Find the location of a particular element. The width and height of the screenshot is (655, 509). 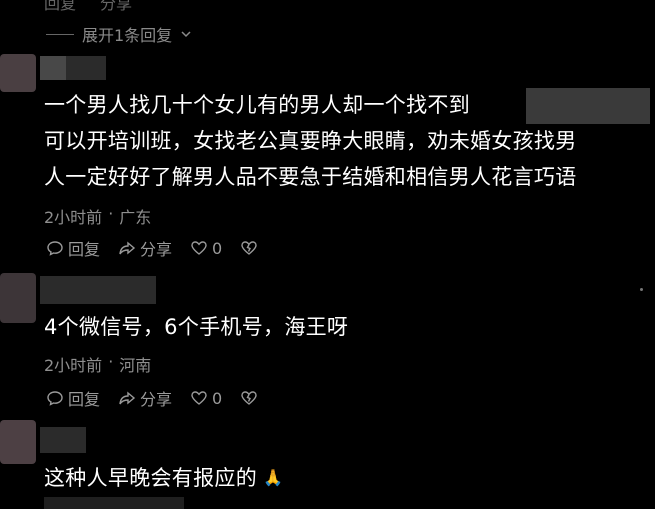

comment-text: 4个微信号，6个手机号，海王呀 is located at coordinates (196, 327).